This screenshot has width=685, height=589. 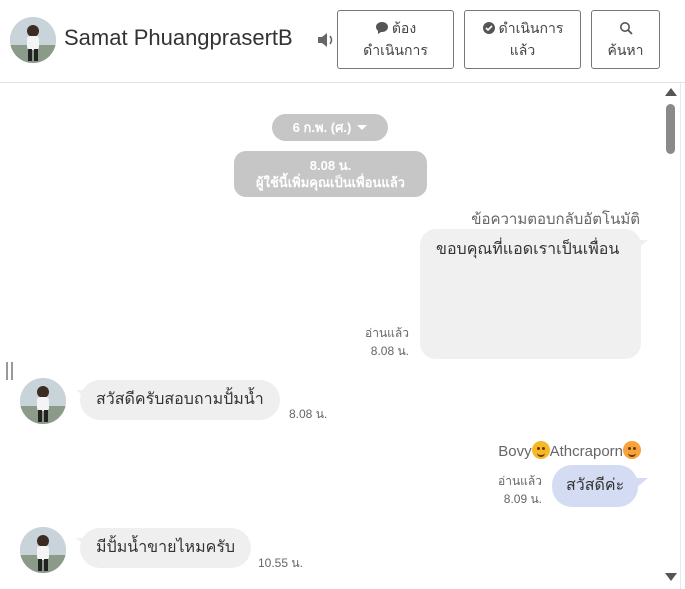 What do you see at coordinates (326, 40) in the screenshot?
I see `speaker-icon` at bounding box center [326, 40].